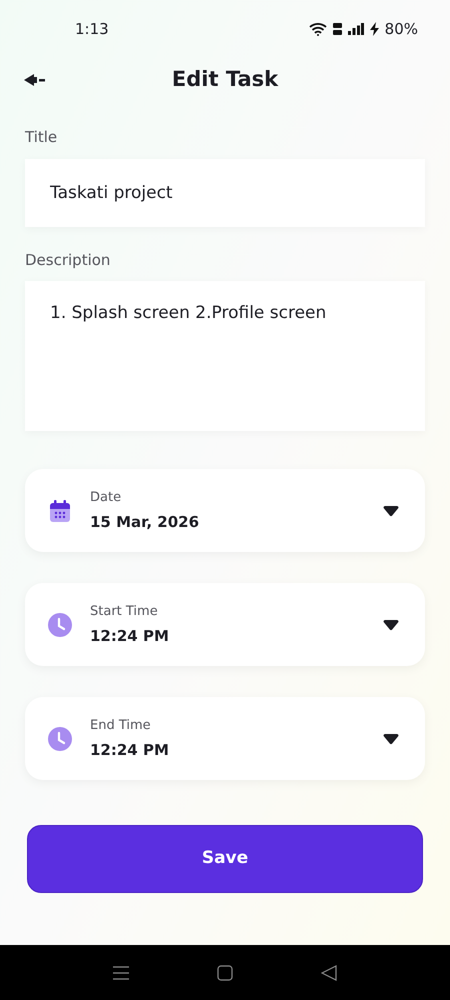 This screenshot has width=450, height=1000. What do you see at coordinates (106, 497) in the screenshot?
I see `picker-label: Date` at bounding box center [106, 497].